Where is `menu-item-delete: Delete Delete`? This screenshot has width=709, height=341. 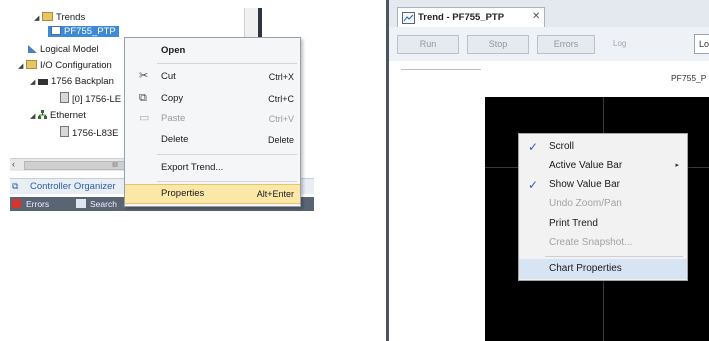
menu-item-delete: Delete Delete is located at coordinates (212, 140).